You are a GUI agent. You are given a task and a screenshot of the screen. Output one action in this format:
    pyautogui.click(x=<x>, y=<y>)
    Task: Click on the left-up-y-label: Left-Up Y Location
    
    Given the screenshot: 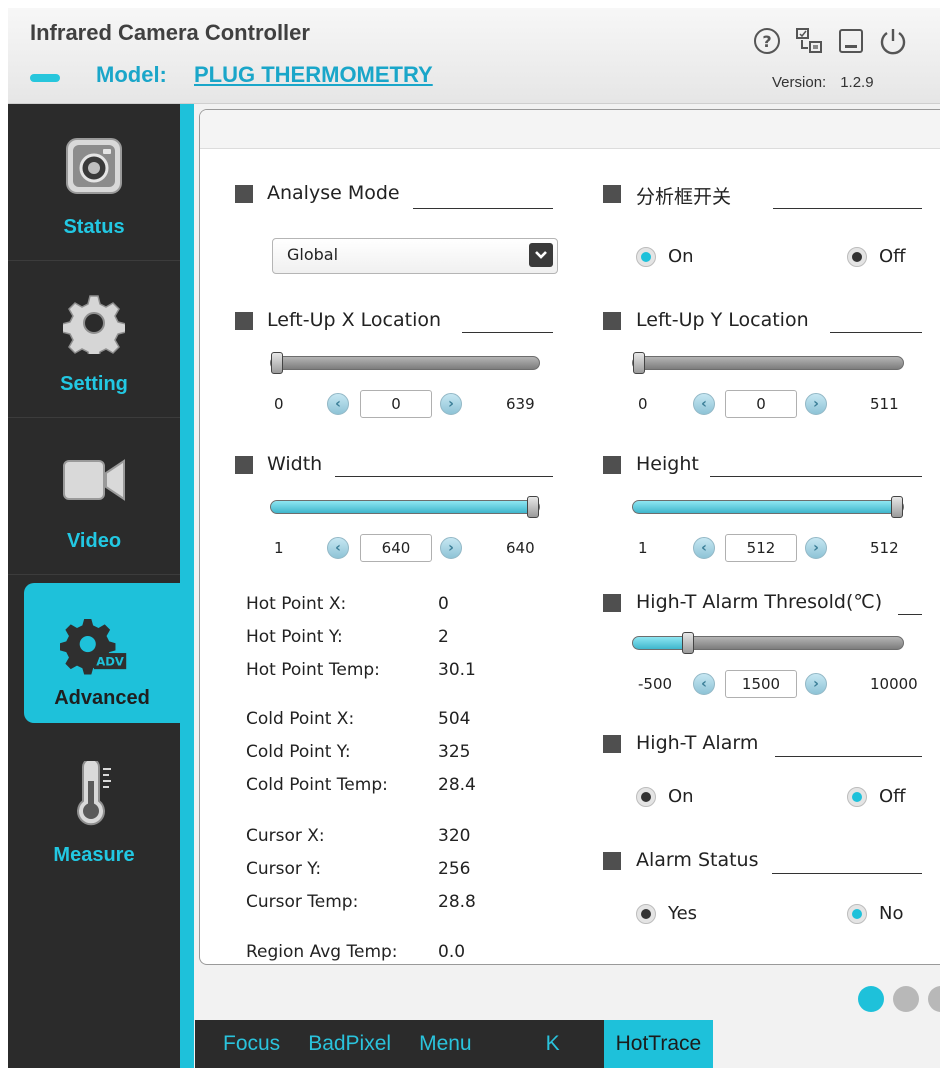 What is the action you would take?
    pyautogui.click(x=722, y=320)
    